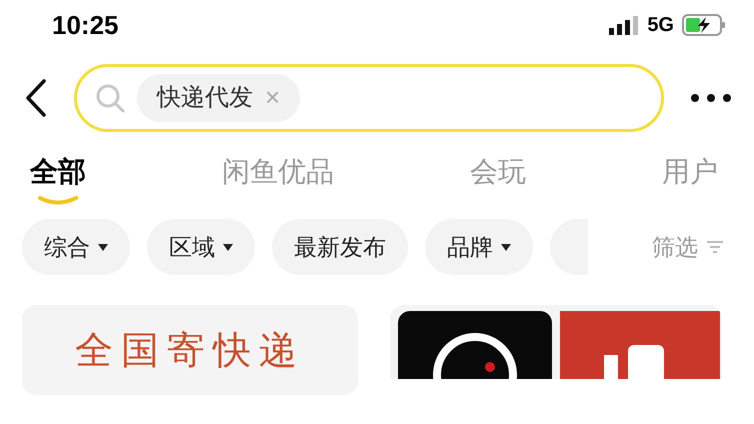 This screenshot has width=754, height=424. What do you see at coordinates (340, 247) in the screenshot?
I see `filter-chip: 最新发布` at bounding box center [340, 247].